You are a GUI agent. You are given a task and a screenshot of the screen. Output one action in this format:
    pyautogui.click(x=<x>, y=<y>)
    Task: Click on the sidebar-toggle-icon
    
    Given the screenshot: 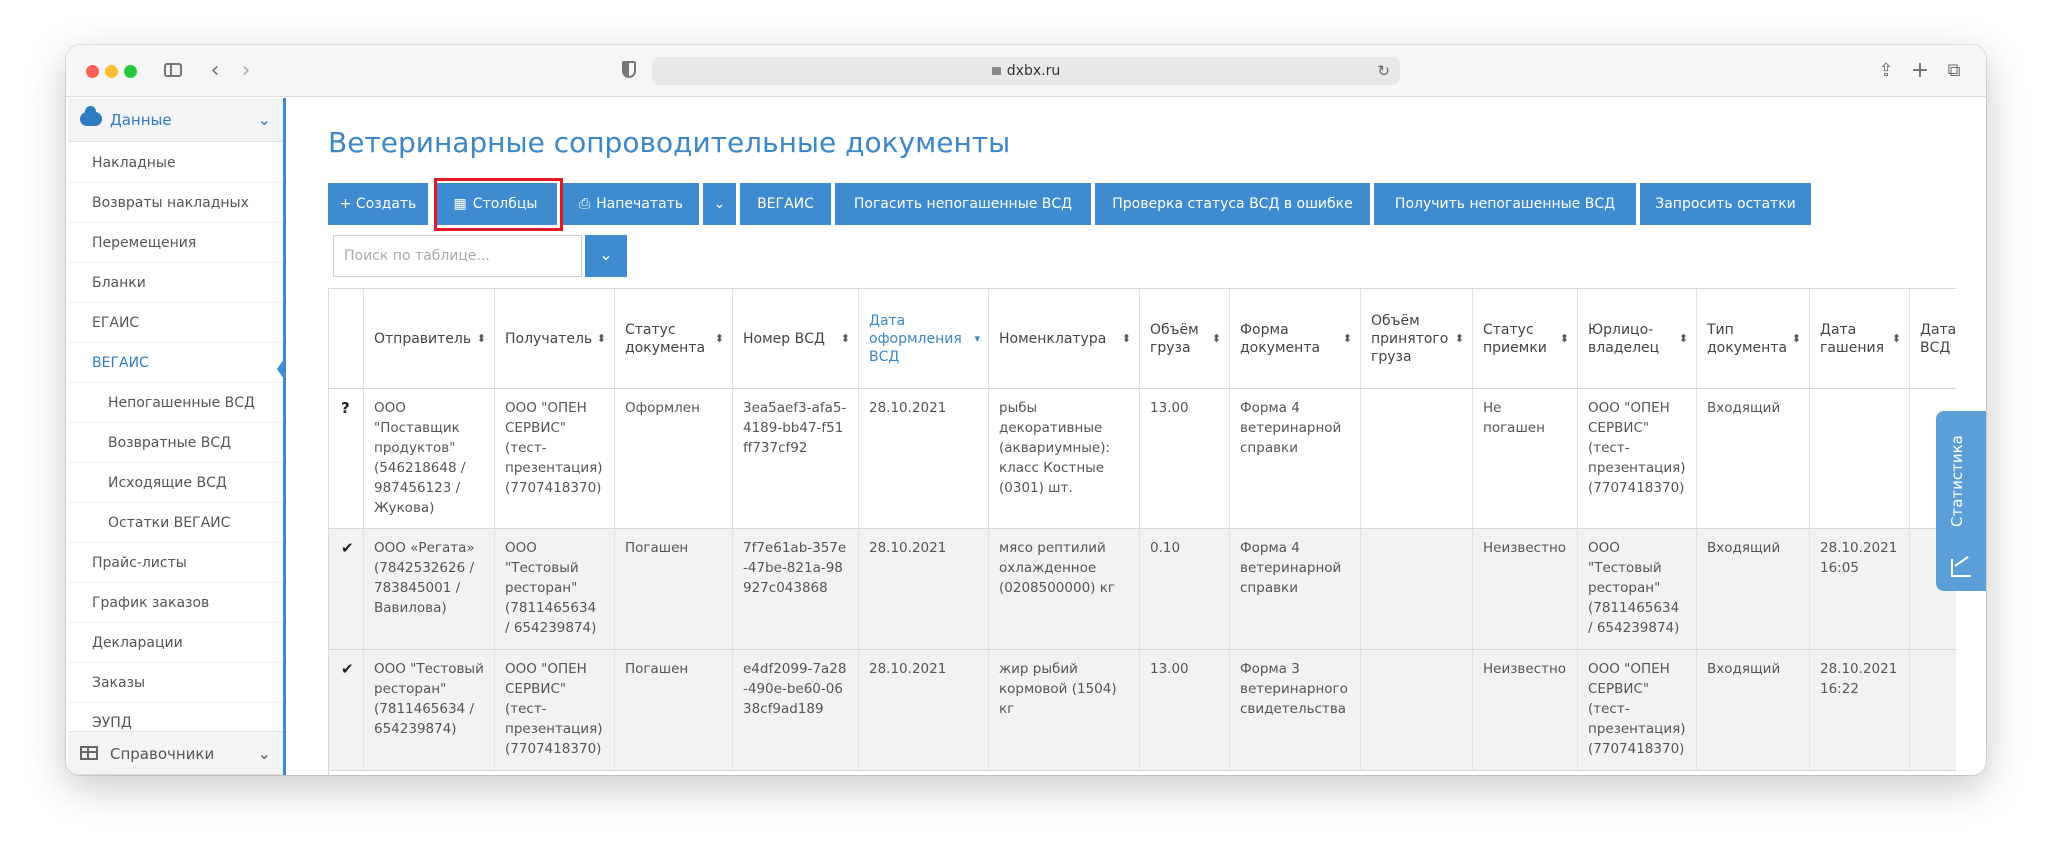 What is the action you would take?
    pyautogui.click(x=173, y=70)
    